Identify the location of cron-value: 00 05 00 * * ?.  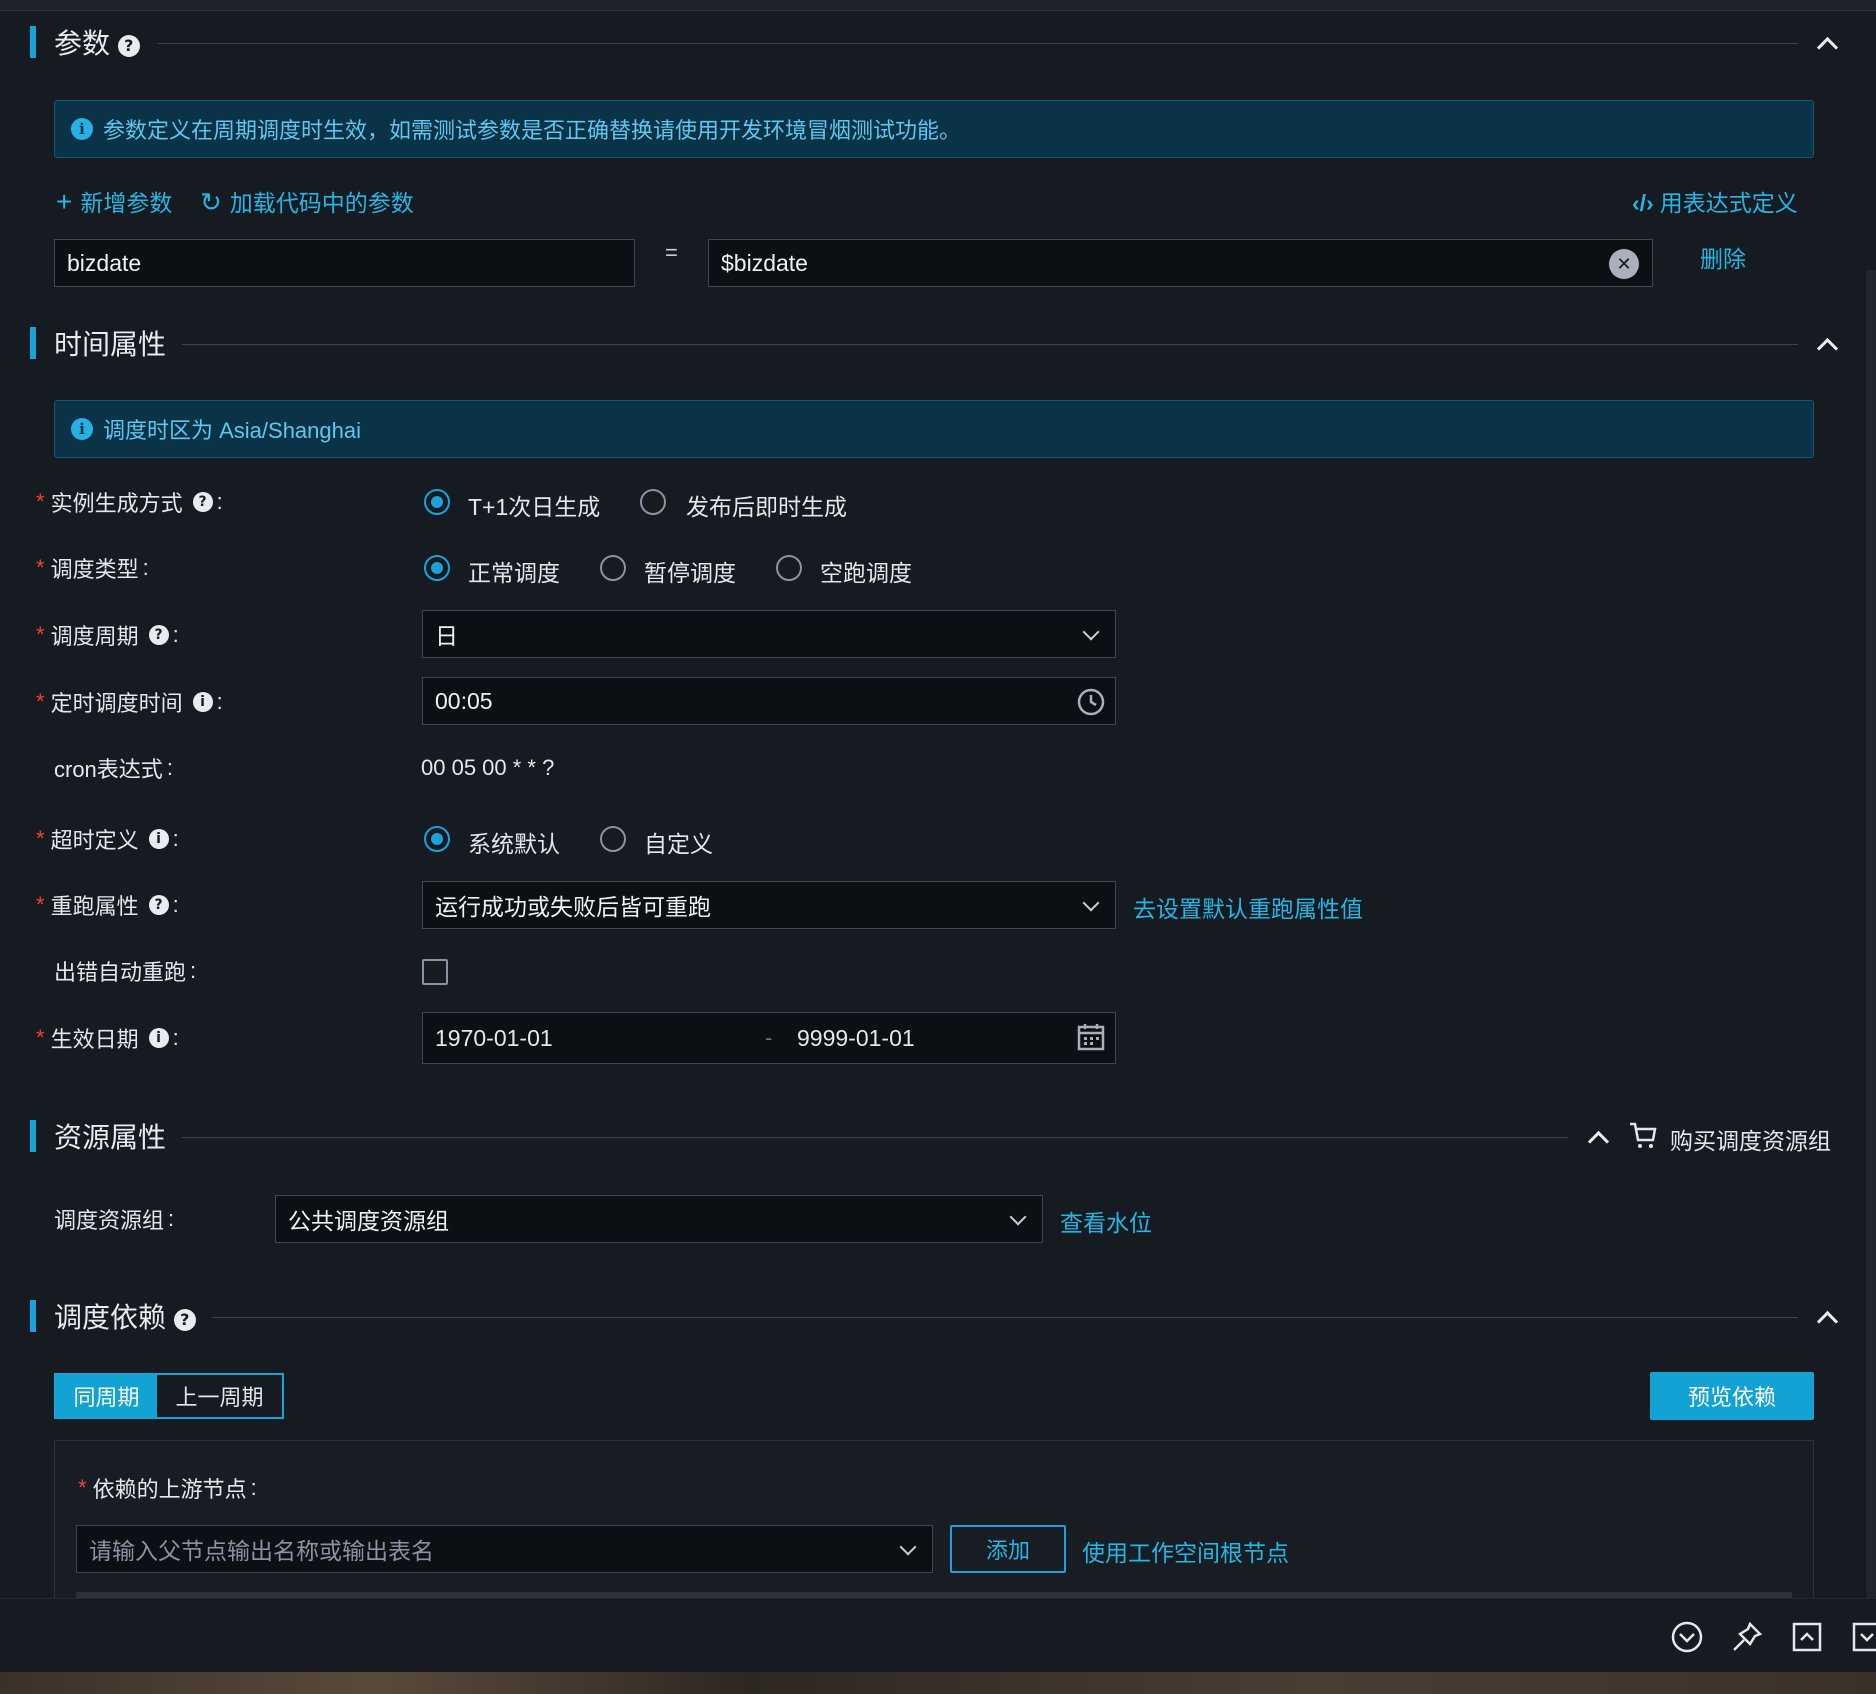
(488, 767).